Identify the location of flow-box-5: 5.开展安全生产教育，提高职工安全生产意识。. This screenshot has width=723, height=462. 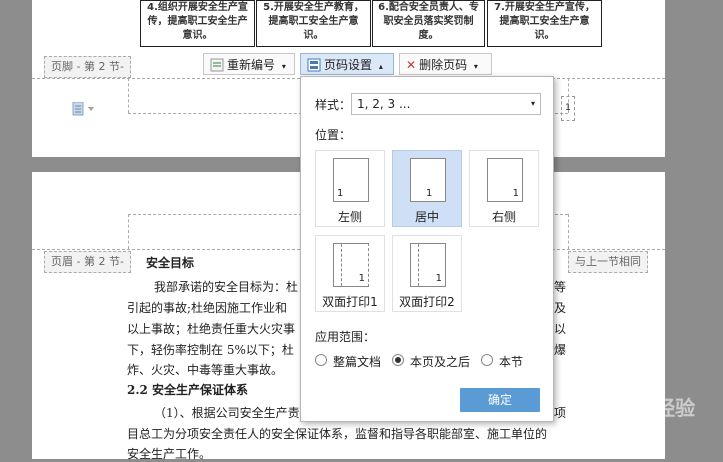
(313, 23).